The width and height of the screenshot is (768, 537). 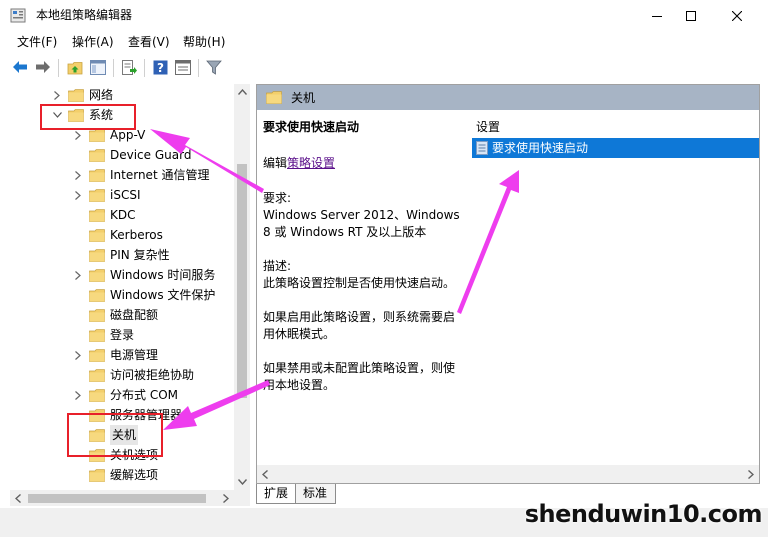 What do you see at coordinates (277, 198) in the screenshot?
I see `requirements-heading: 要求:` at bounding box center [277, 198].